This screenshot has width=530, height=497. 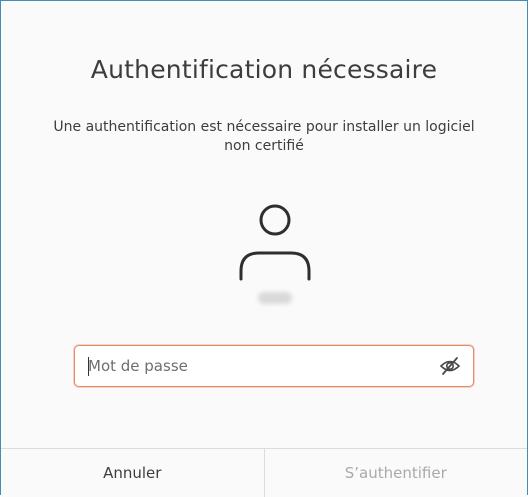 I want to click on dialog-footer: Annuler S’authentifier, so click(x=264, y=472).